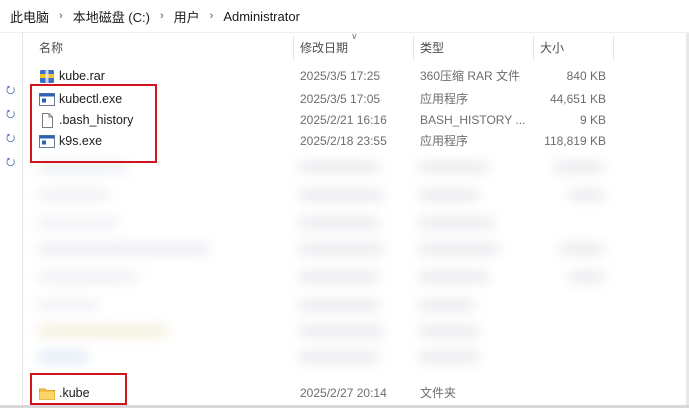 The height and width of the screenshot is (408, 689). I want to click on file-date: 2025/2/18 23:55, so click(343, 141).